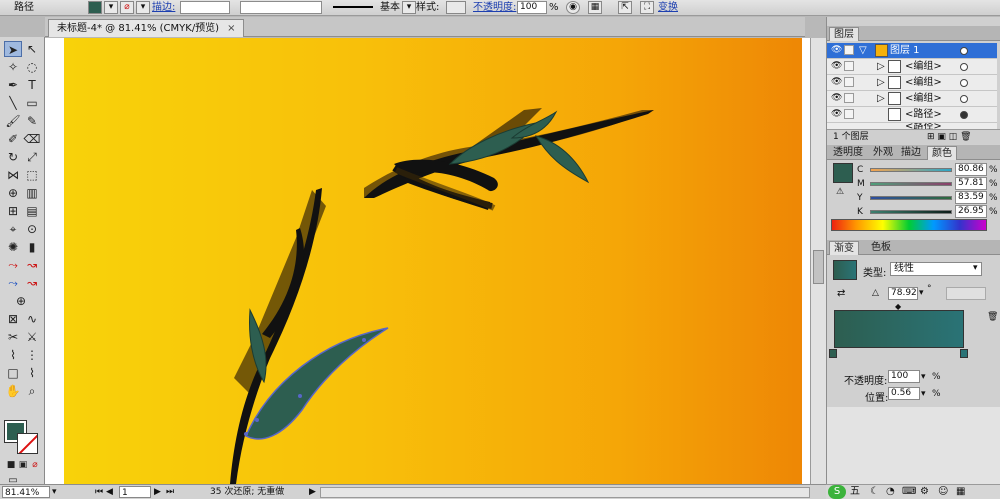 This screenshot has height=499, width=1000. I want to click on select-similar-icon: ⇱, so click(625, 7).